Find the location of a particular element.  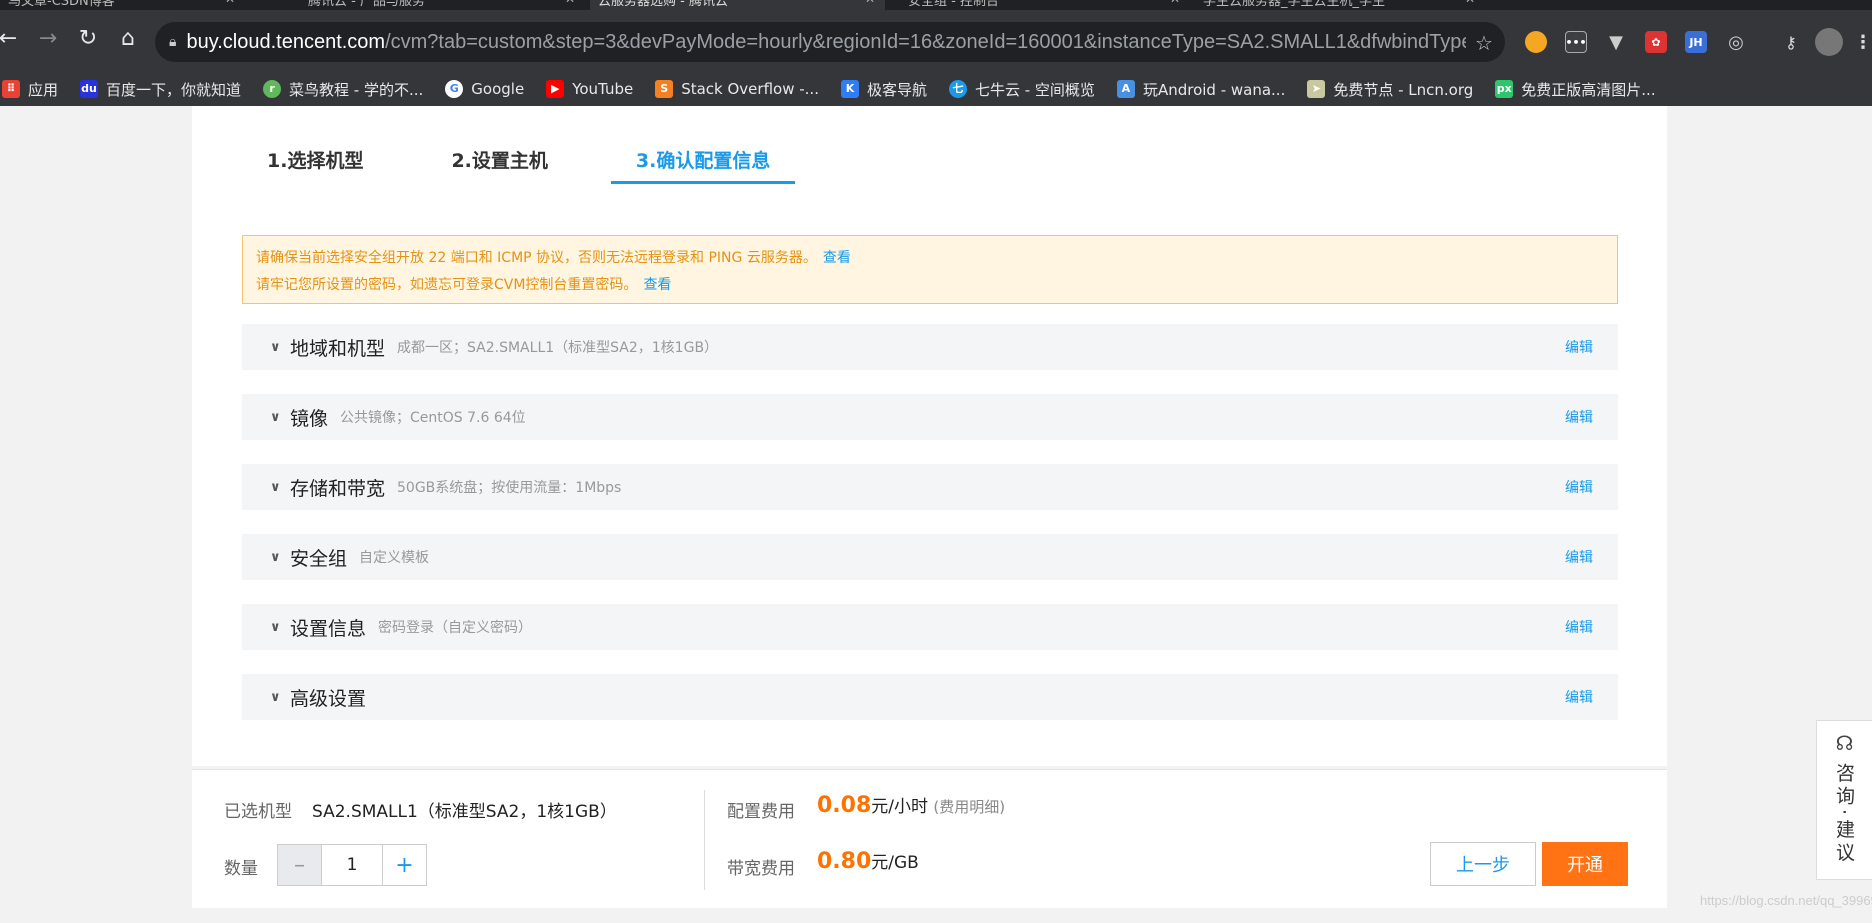

runoob-icon: r is located at coordinates (272, 89).